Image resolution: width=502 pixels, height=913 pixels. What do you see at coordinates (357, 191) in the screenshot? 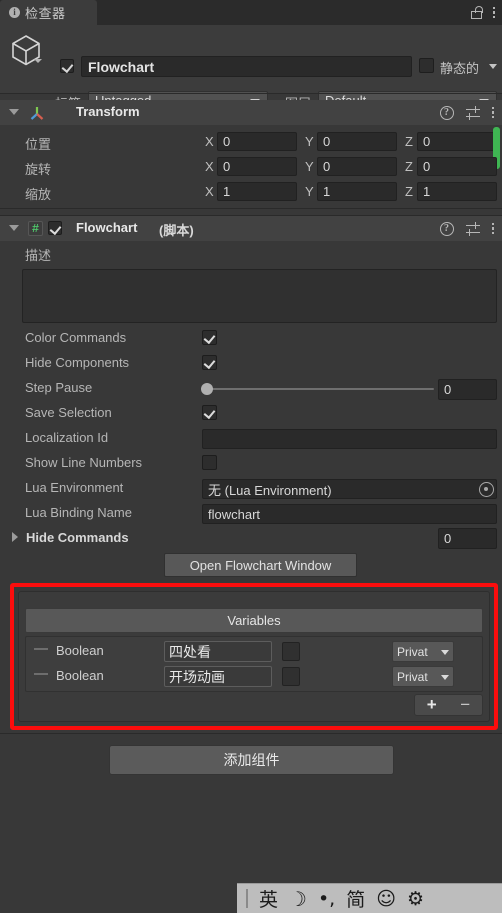
I see `scale-y-input: 1` at bounding box center [357, 191].